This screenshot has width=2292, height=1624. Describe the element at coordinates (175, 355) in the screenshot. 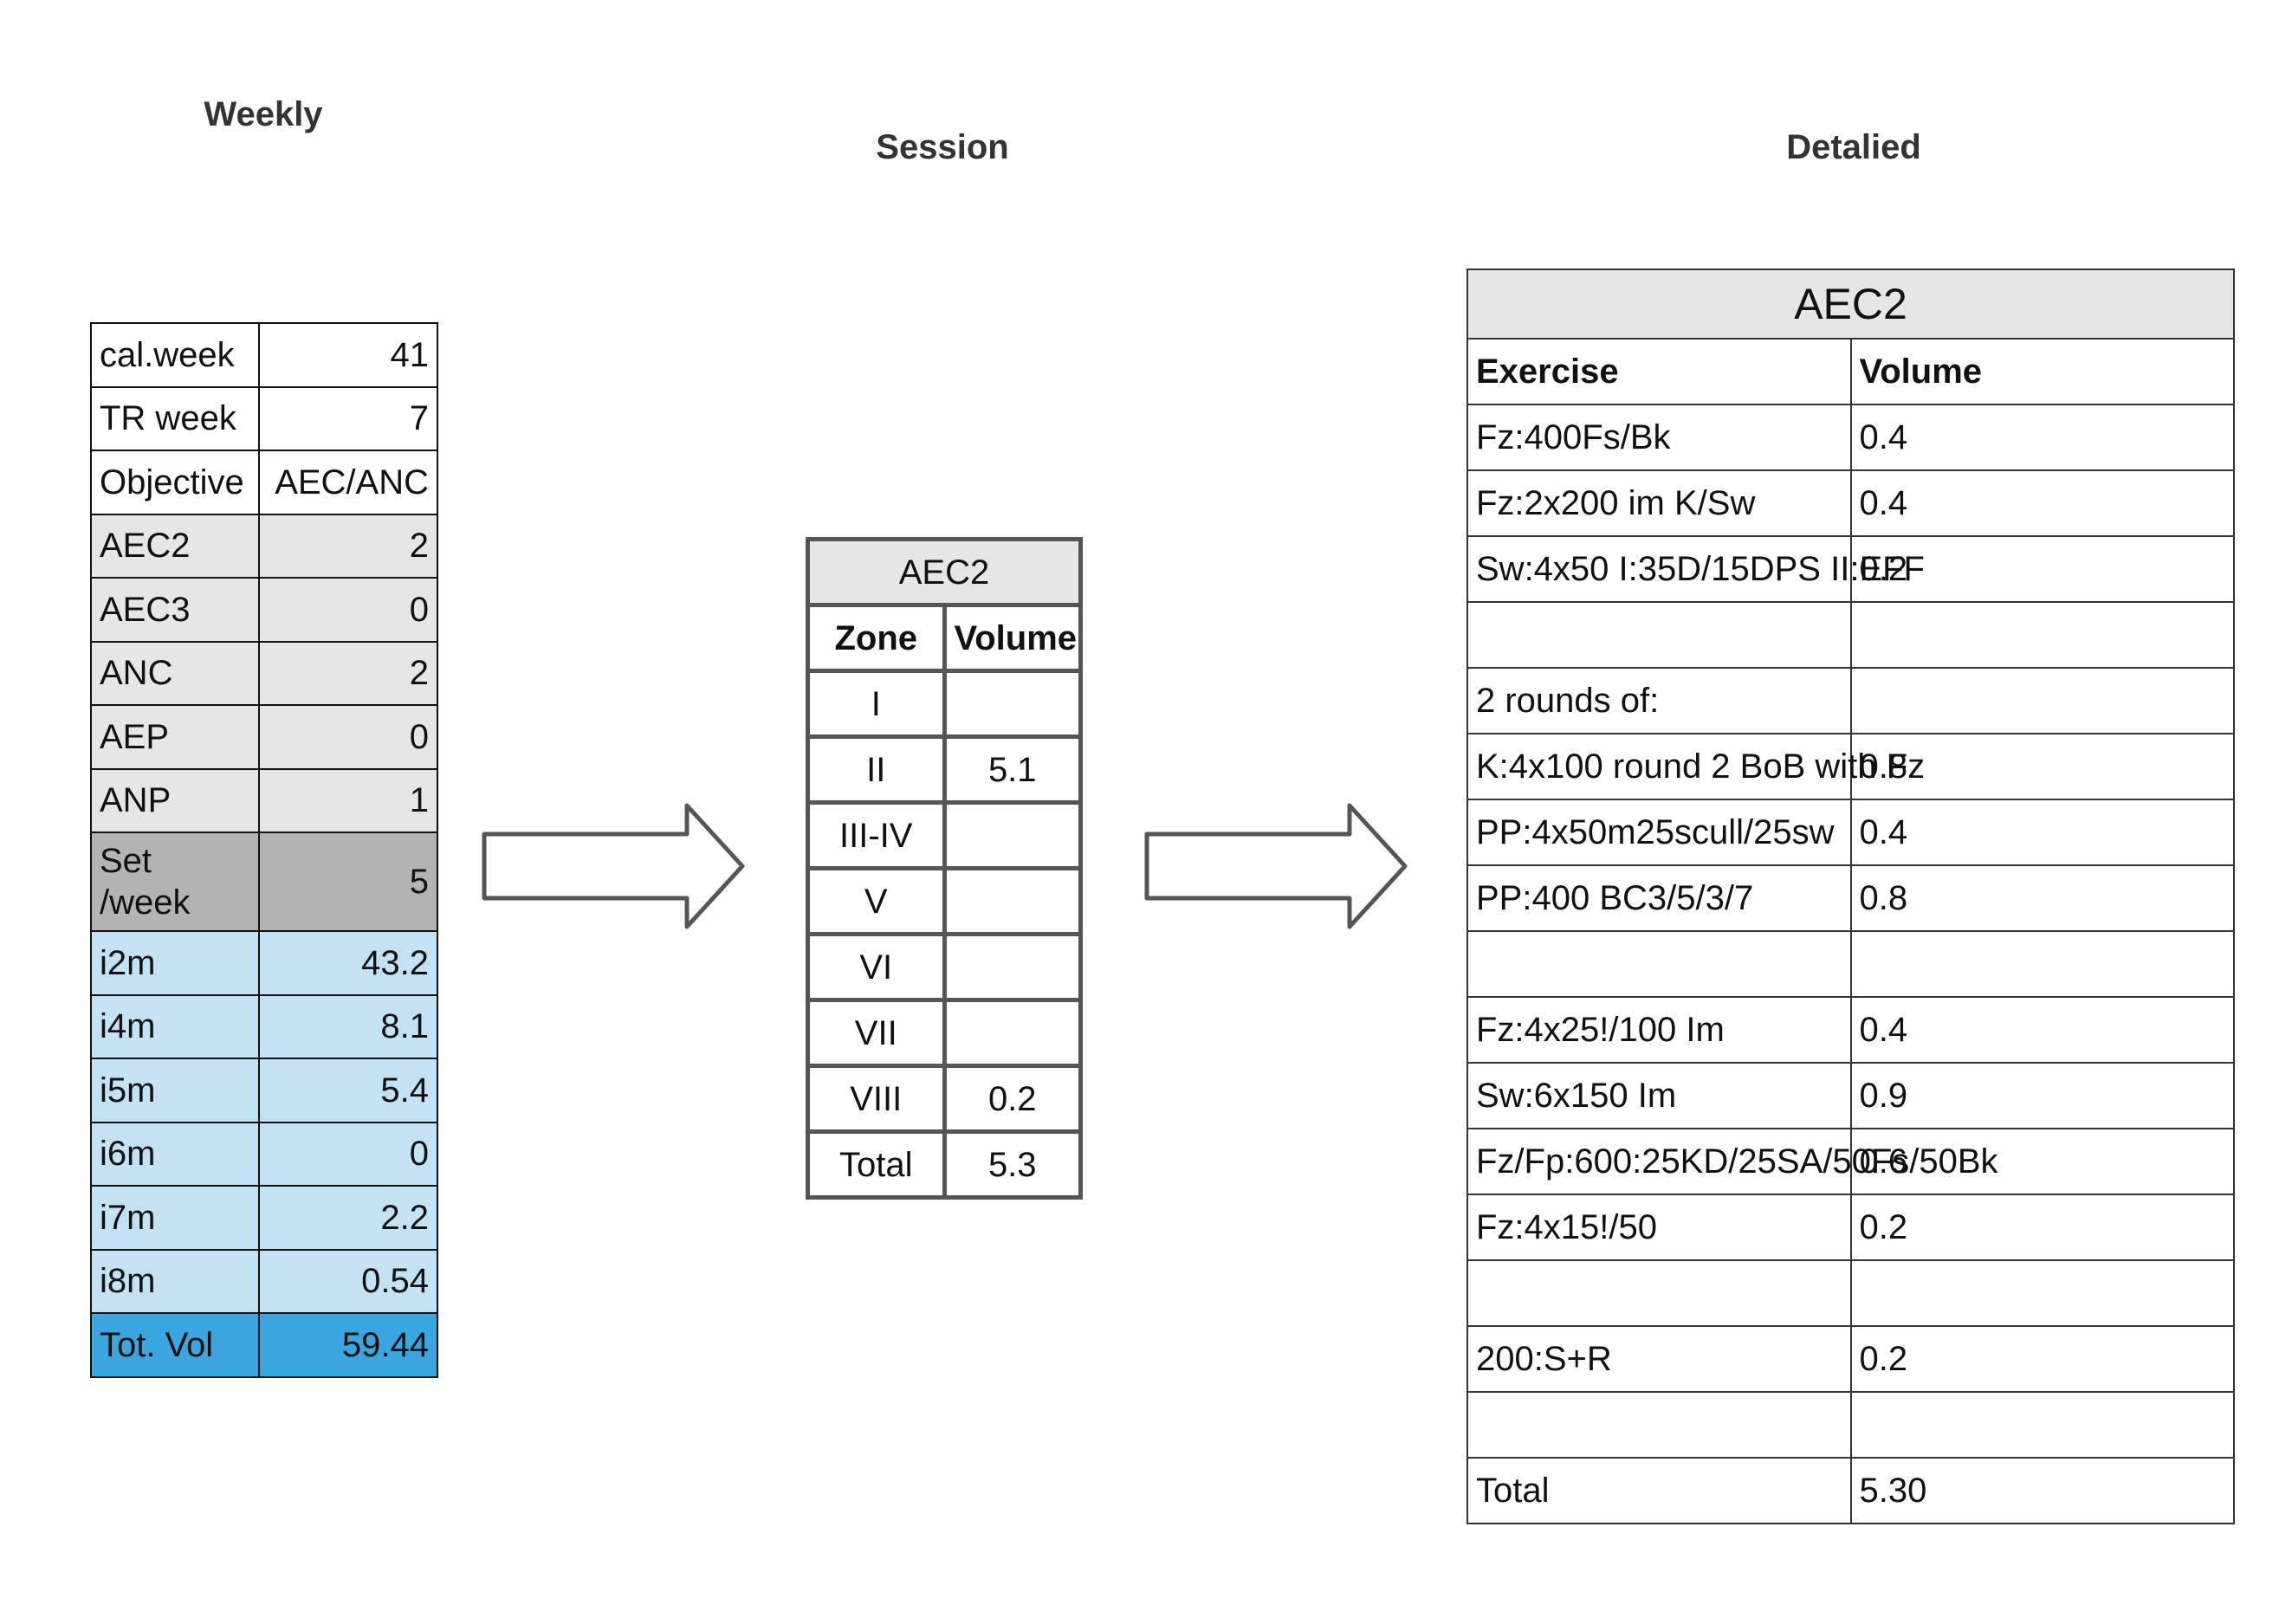

I see `weekly-label: cal.week` at that location.